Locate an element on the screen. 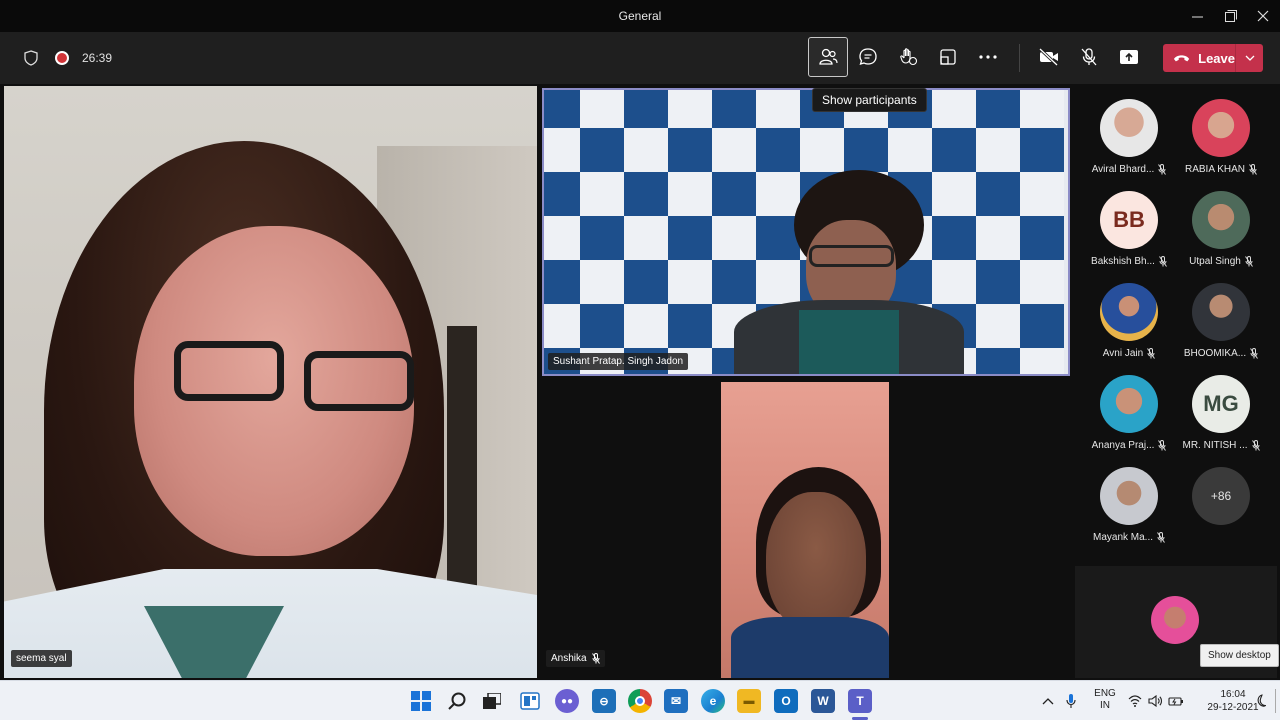 Image resolution: width=1280 pixels, height=720 pixels. store-app-button: ⊖ is located at coordinates (604, 701).